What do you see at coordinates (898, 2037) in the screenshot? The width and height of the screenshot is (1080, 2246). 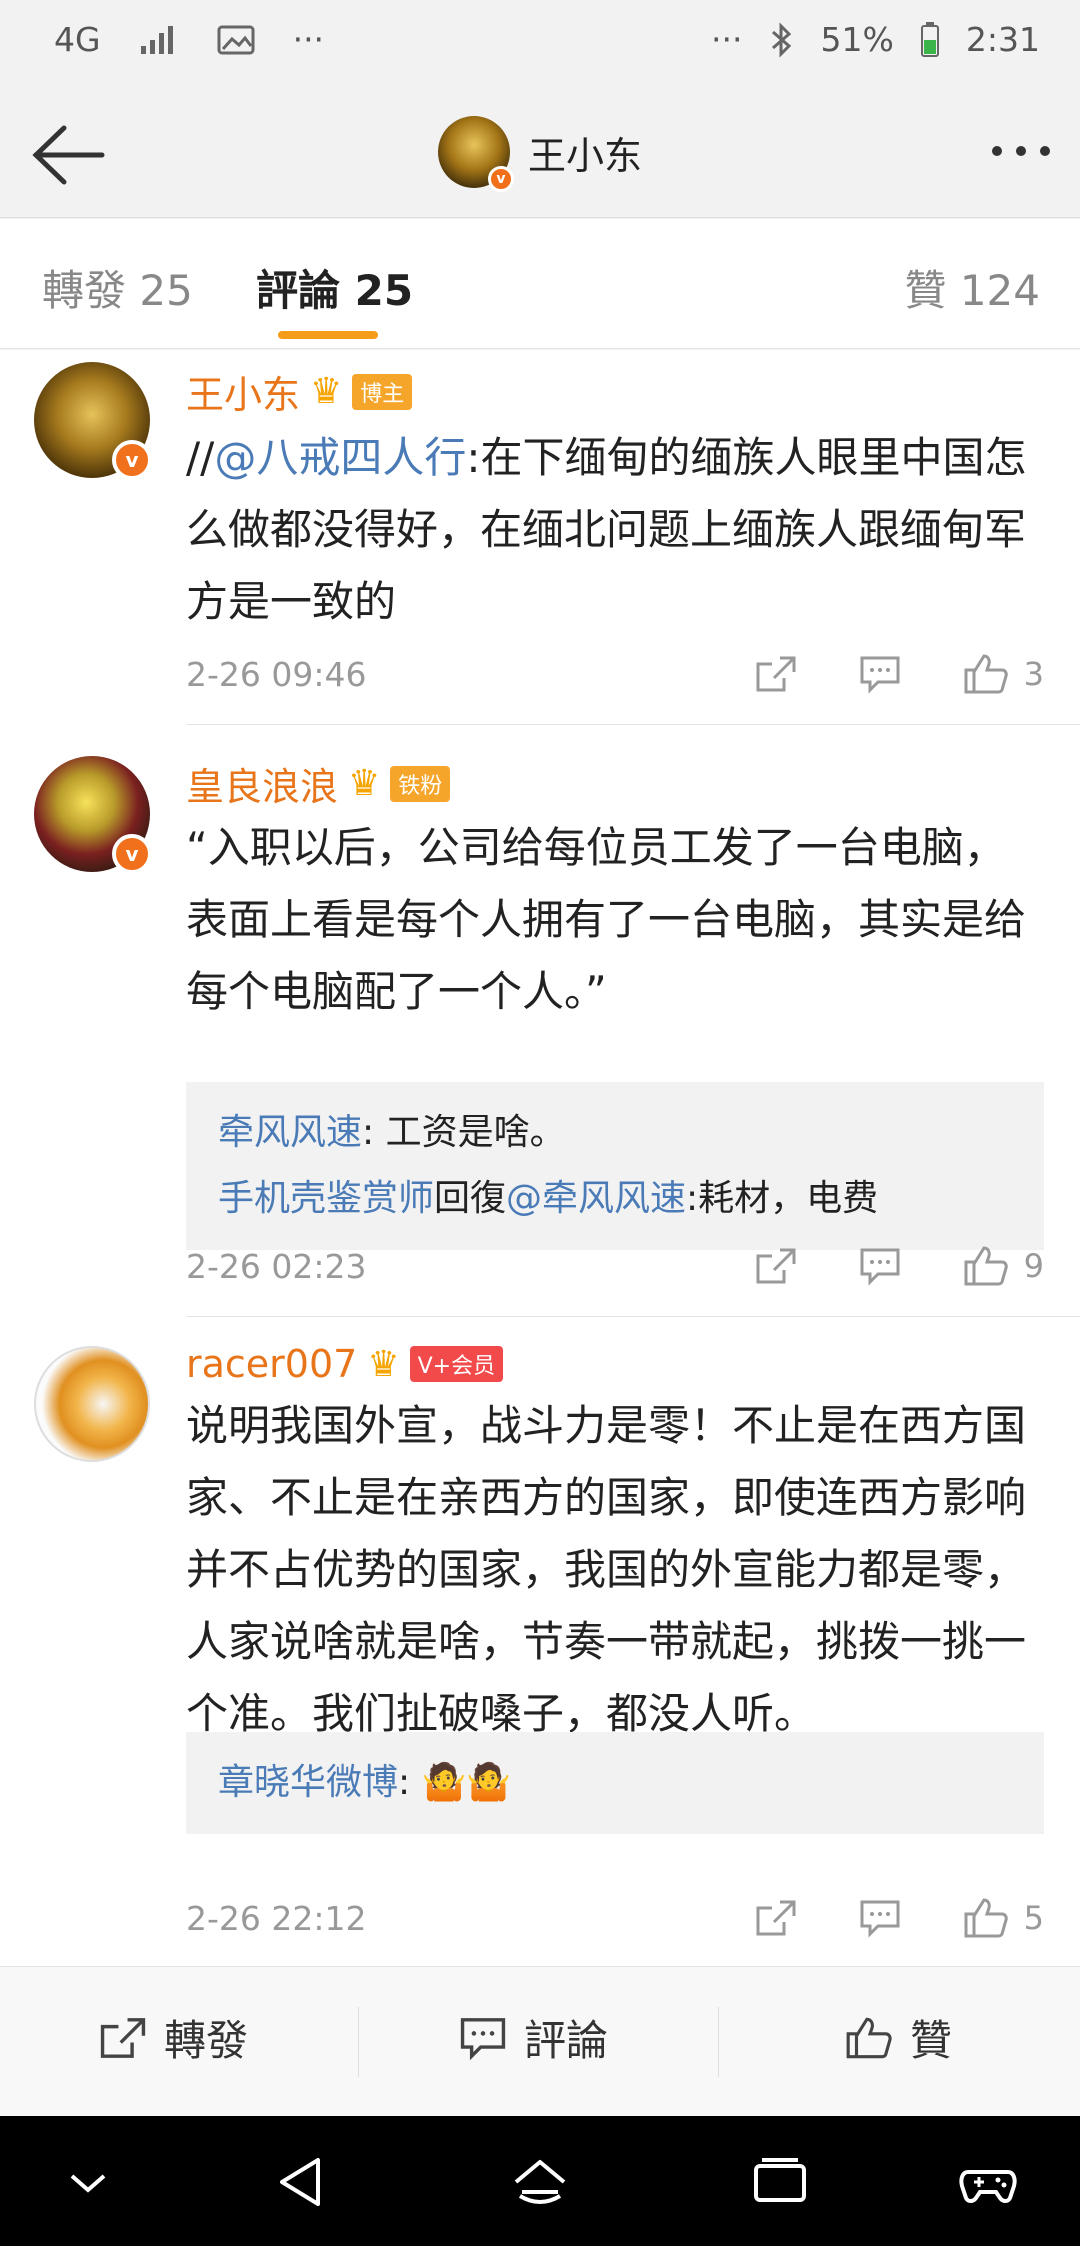 I see `like-button: 贊` at bounding box center [898, 2037].